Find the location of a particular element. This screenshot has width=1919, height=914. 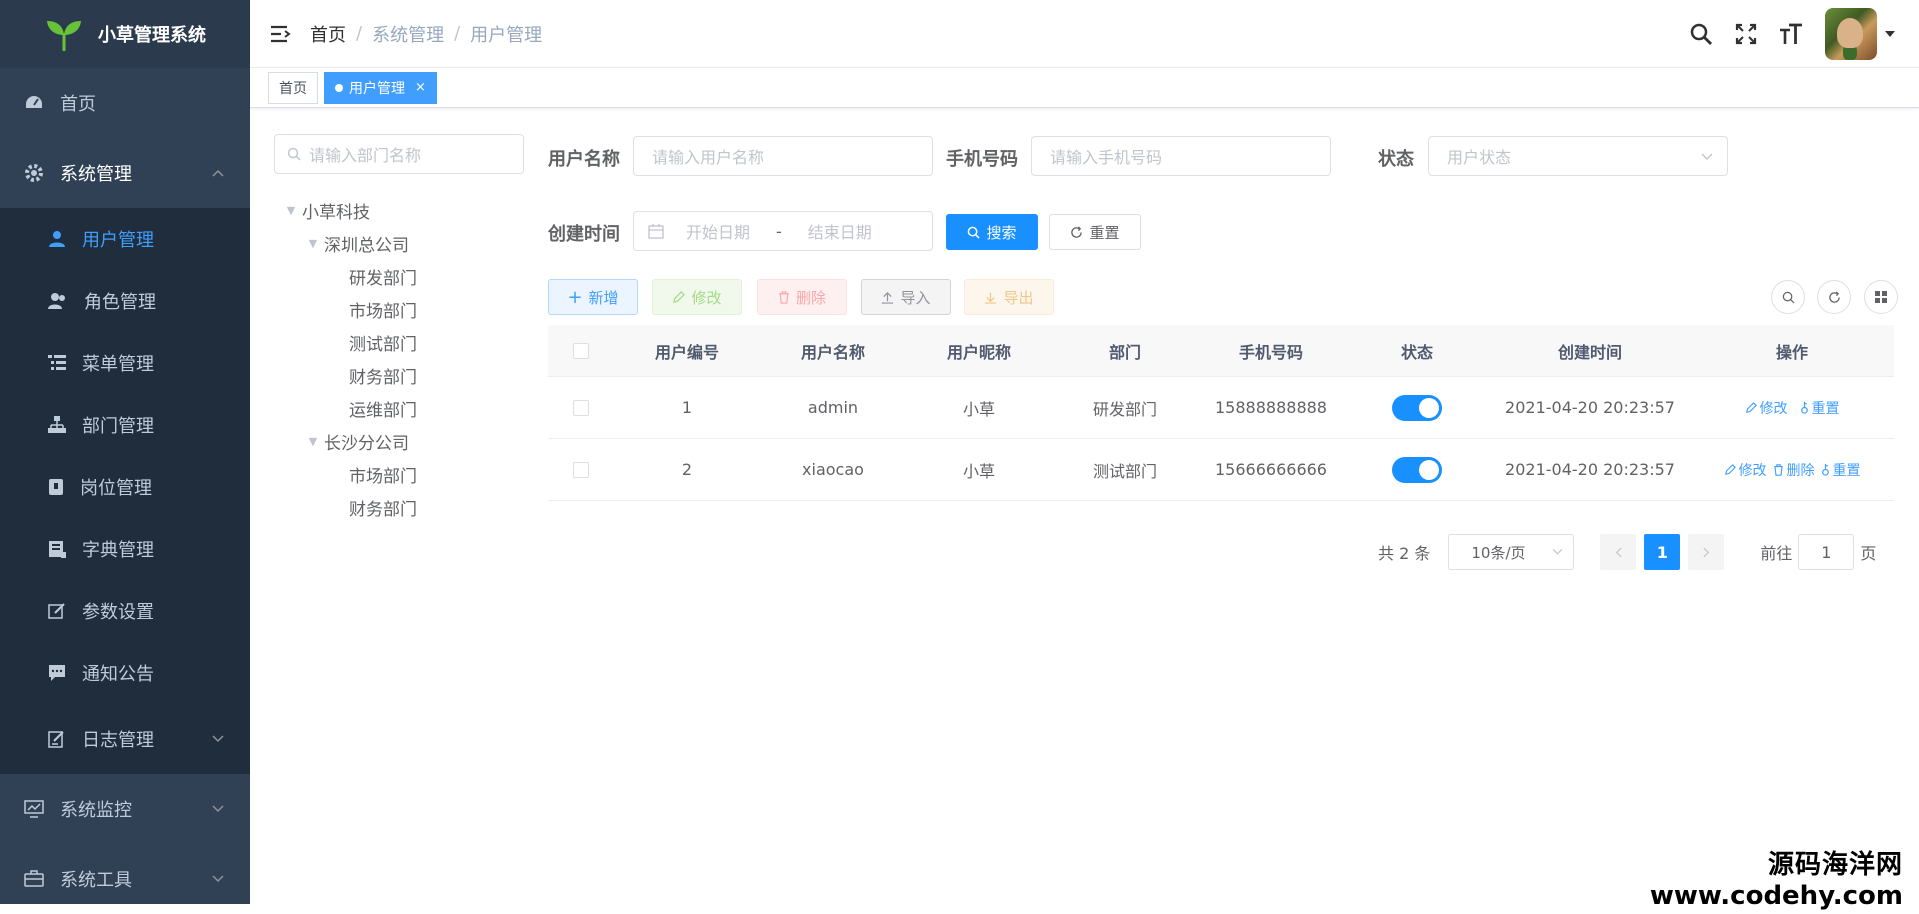

sidebar-item-monitor: 系统监控 is located at coordinates (125, 809).